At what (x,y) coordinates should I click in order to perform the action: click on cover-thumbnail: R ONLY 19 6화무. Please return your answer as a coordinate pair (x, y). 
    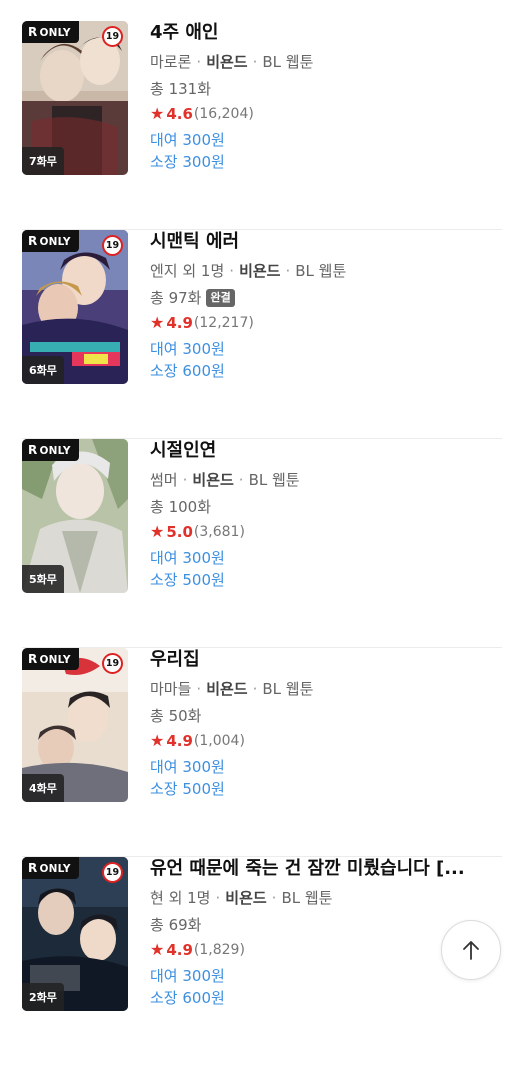
    Looking at the image, I should click on (75, 307).